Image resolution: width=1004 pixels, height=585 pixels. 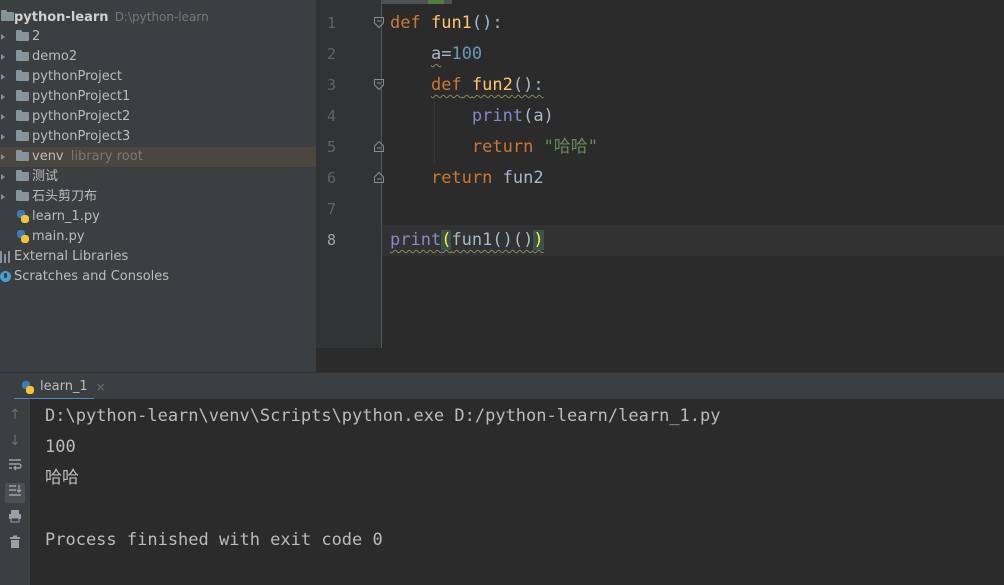 What do you see at coordinates (66, 216) in the screenshot?
I see `tree-item-label: learn_1.py` at bounding box center [66, 216].